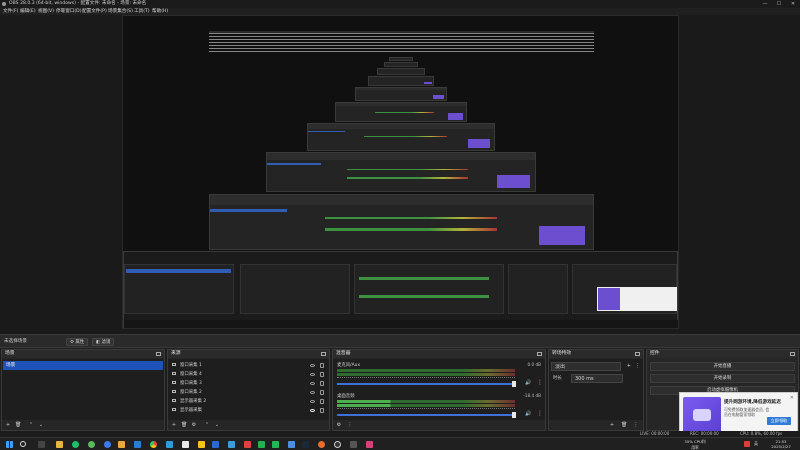  I want to click on source-item: 显示器采集 2, so click(248, 402).